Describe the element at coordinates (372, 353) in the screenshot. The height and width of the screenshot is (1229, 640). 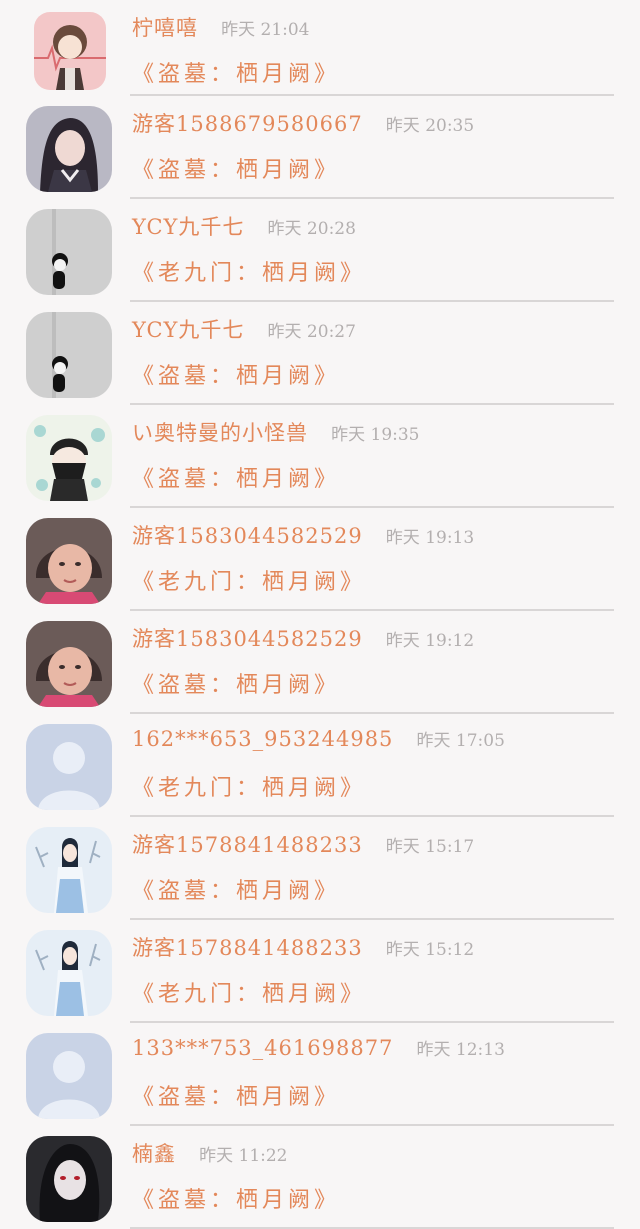
I see `comment-content: YCY九千七 昨天 20:27 《盗墓：栖月阙》` at that location.